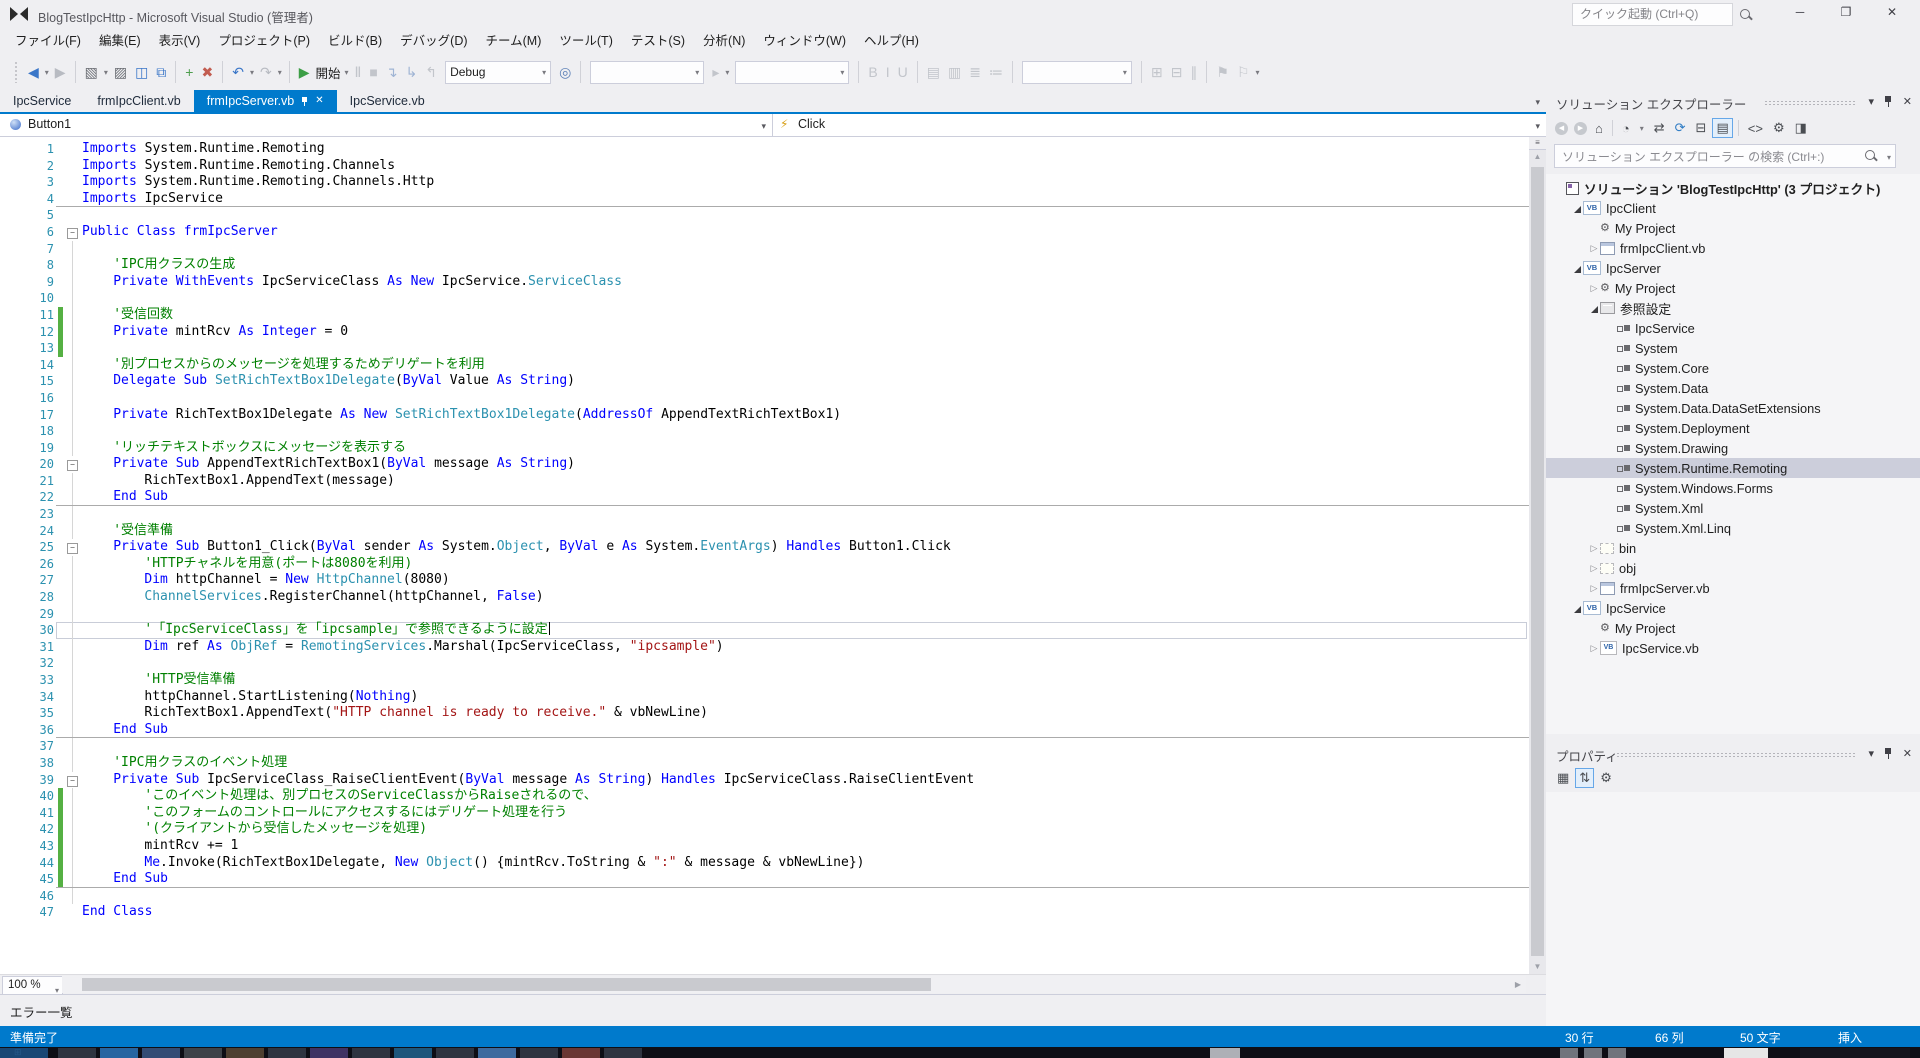 This screenshot has height=1058, width=1920. Describe the element at coordinates (764, 232) in the screenshot. I see `code-line: 6 − Public Class frmIpcServer` at that location.